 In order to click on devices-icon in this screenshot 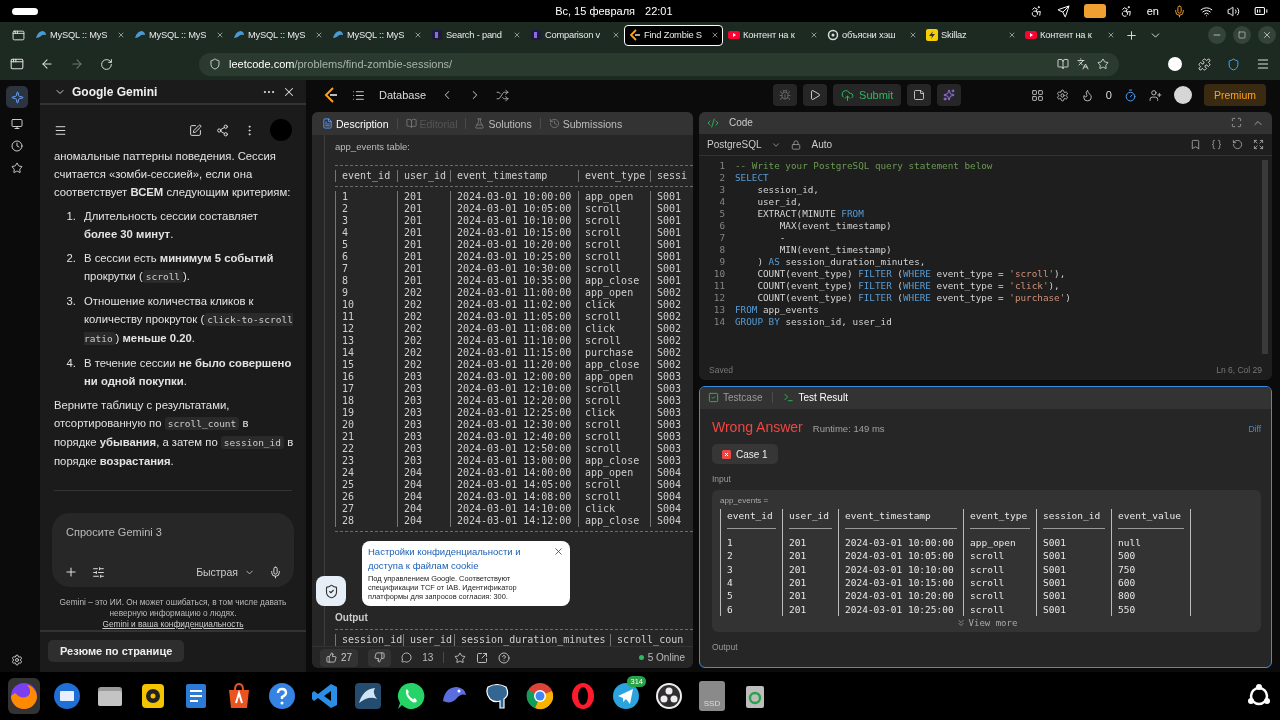, I will do `click(17, 124)`.